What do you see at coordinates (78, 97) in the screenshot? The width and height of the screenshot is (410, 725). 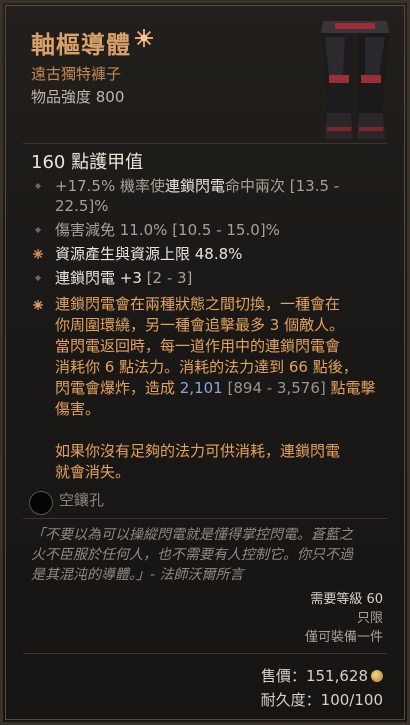 I see `item-power: 物品強度 800` at bounding box center [78, 97].